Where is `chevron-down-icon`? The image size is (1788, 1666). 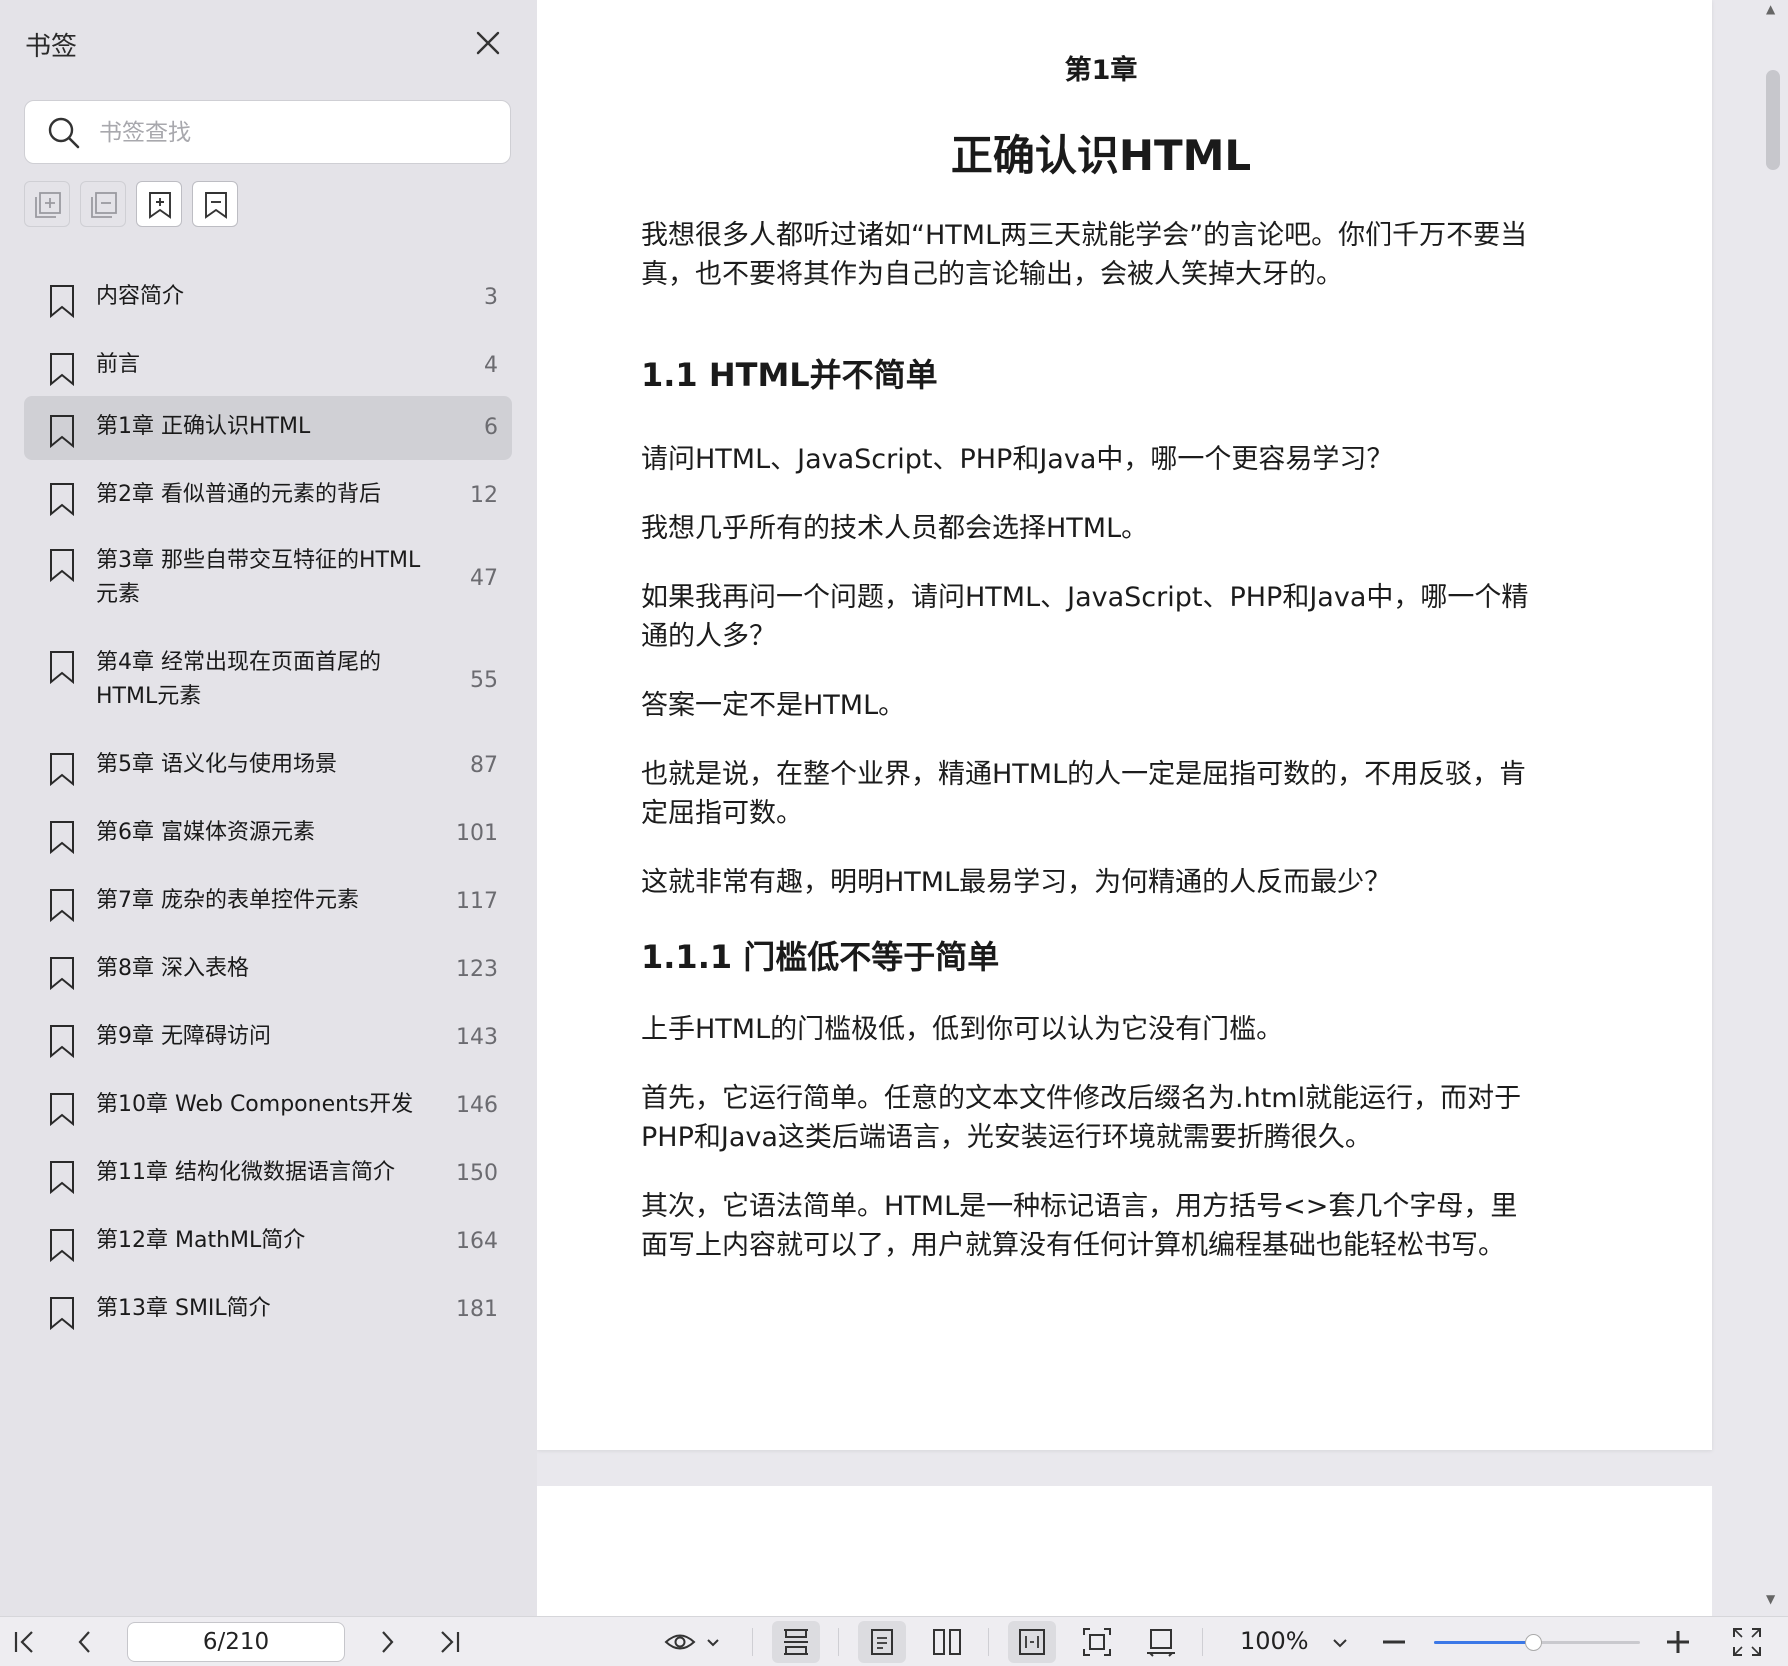
chevron-down-icon is located at coordinates (713, 1643).